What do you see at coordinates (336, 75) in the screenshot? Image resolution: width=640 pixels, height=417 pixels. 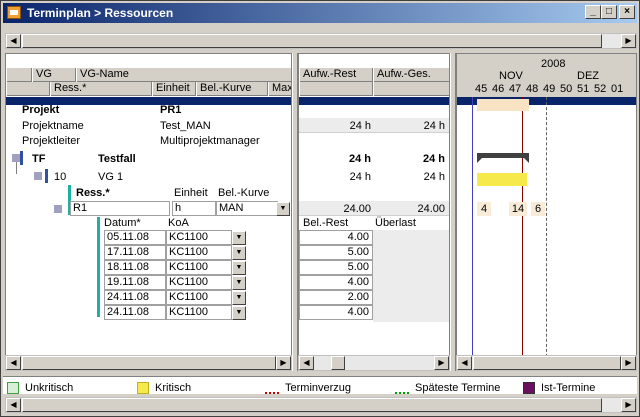 I see `col-aufw-rest: Aufw.-Rest` at bounding box center [336, 75].